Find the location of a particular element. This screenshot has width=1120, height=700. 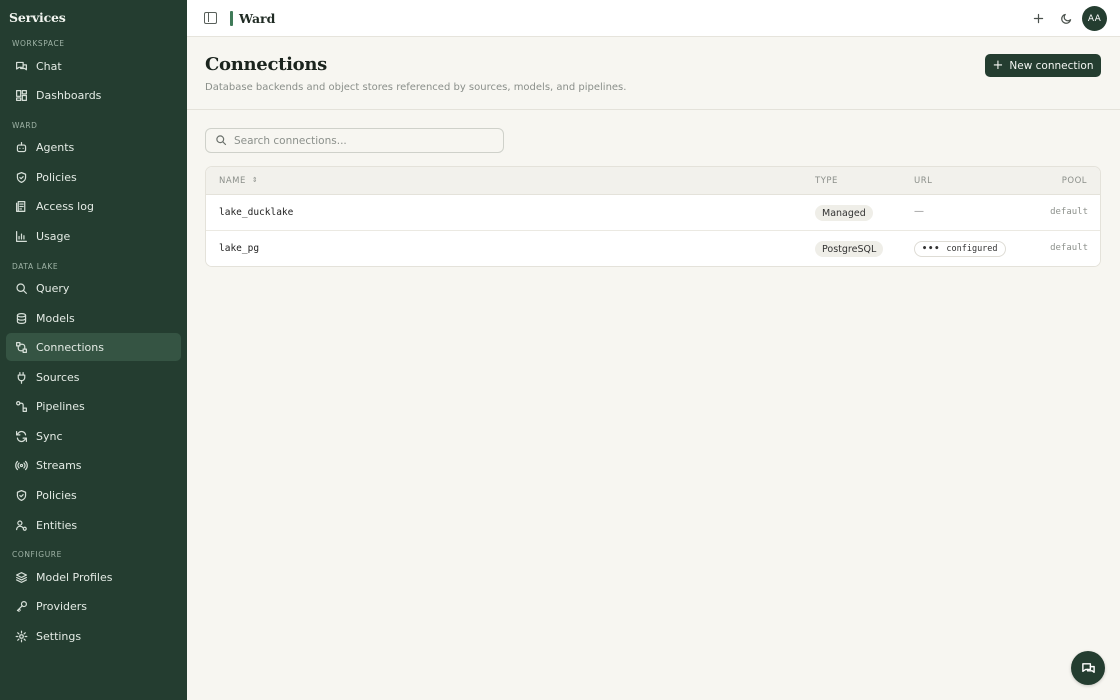

url-configured-chip: ••• configured is located at coordinates (960, 249).